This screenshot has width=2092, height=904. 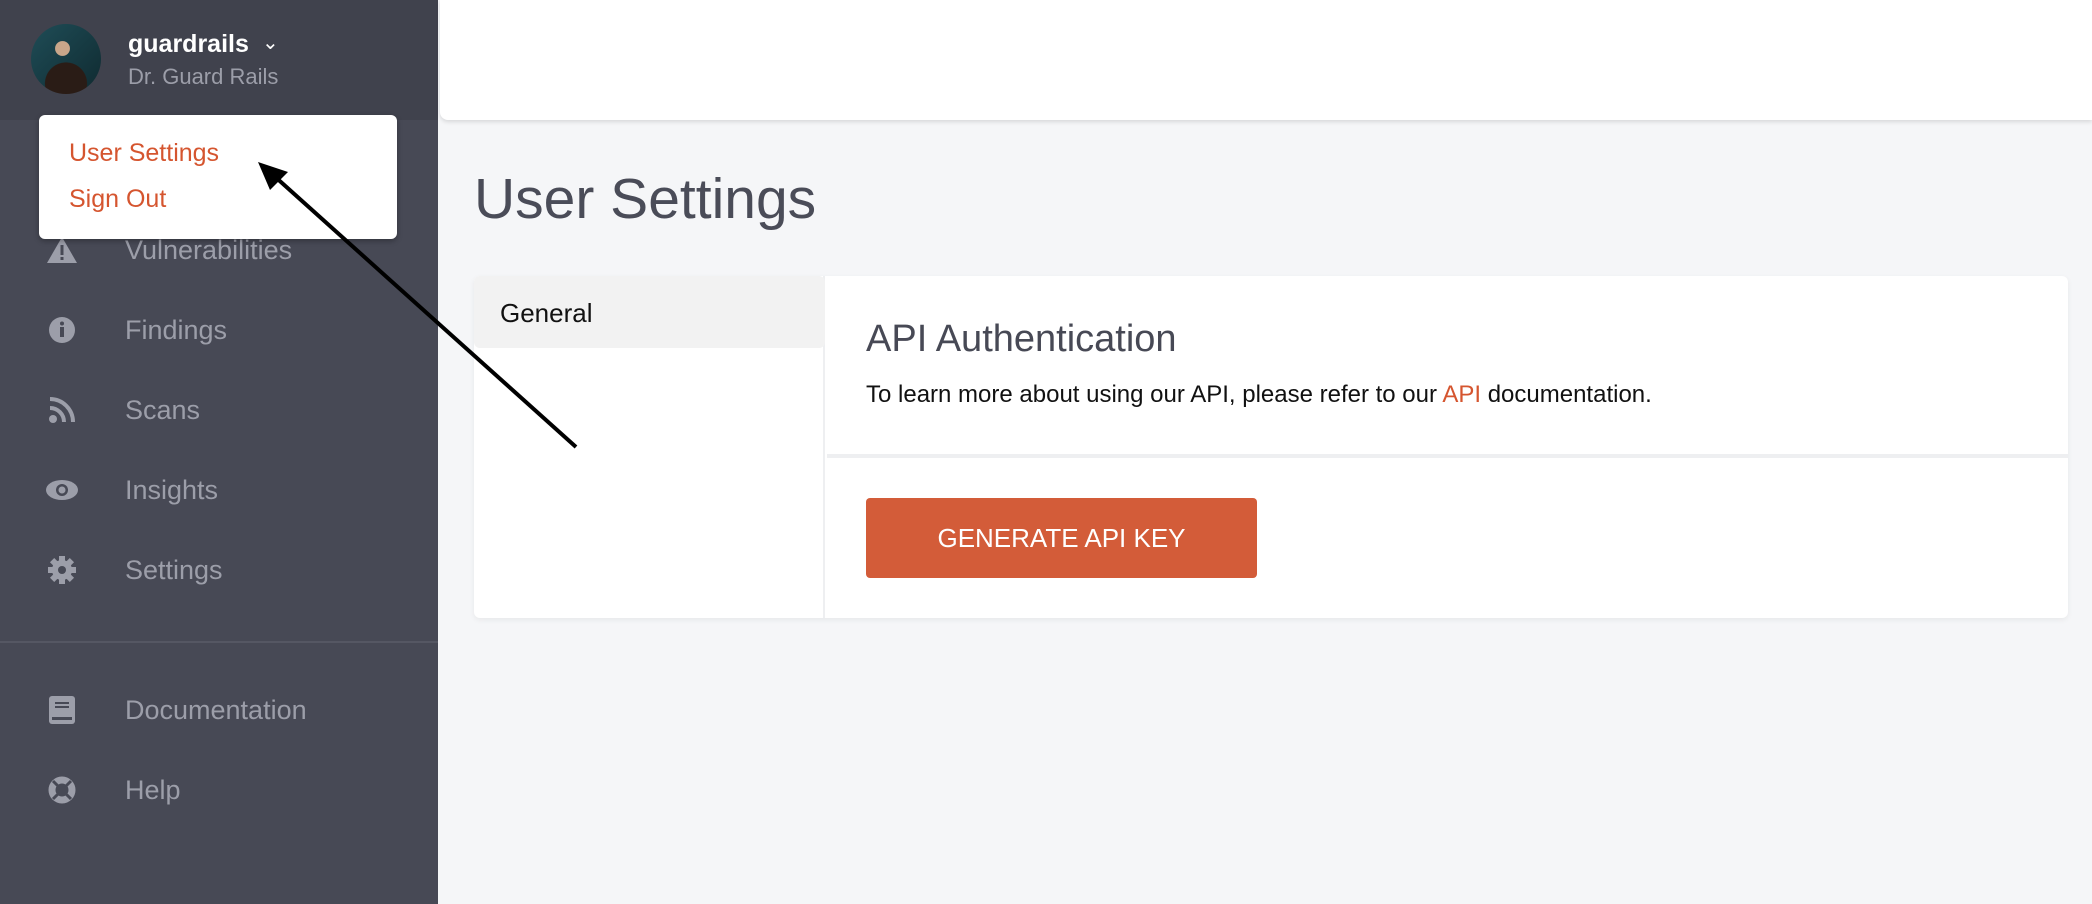 I want to click on user-header: guardrails ⌄ Dr. Guard Rails, so click(x=219, y=60).